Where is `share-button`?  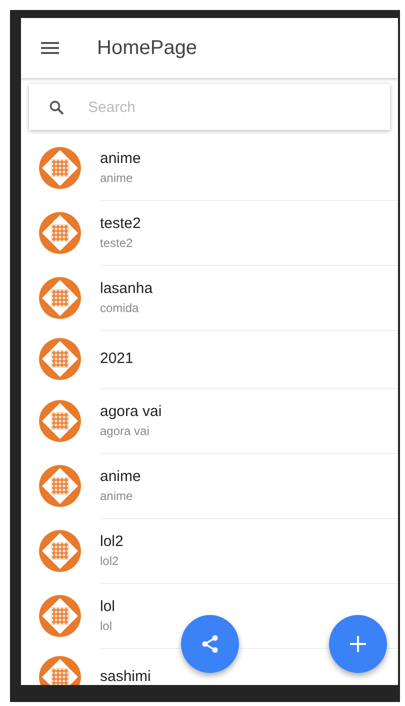
share-button is located at coordinates (210, 644).